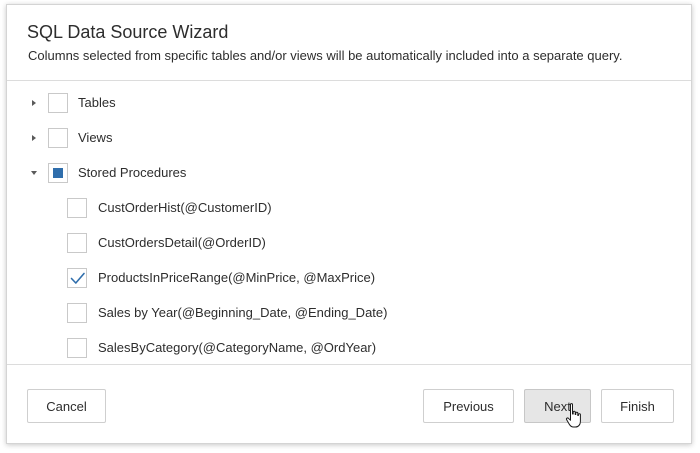  Describe the element at coordinates (132, 172) in the screenshot. I see `tree-node-label: Stored Procedures` at that location.